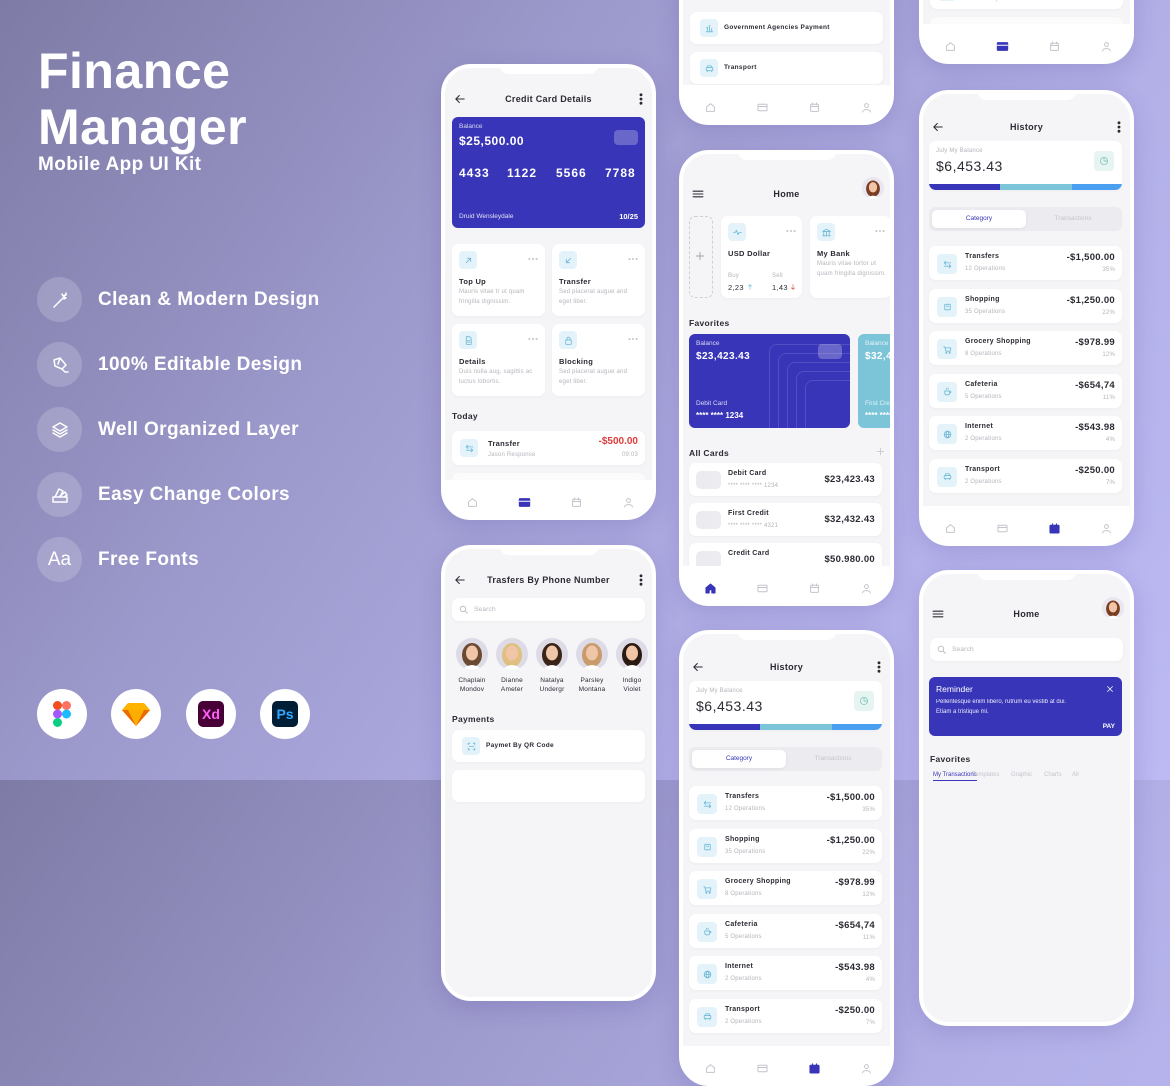 The width and height of the screenshot is (1170, 1086). I want to click on contact-item: Natalya Undergr, so click(552, 668).